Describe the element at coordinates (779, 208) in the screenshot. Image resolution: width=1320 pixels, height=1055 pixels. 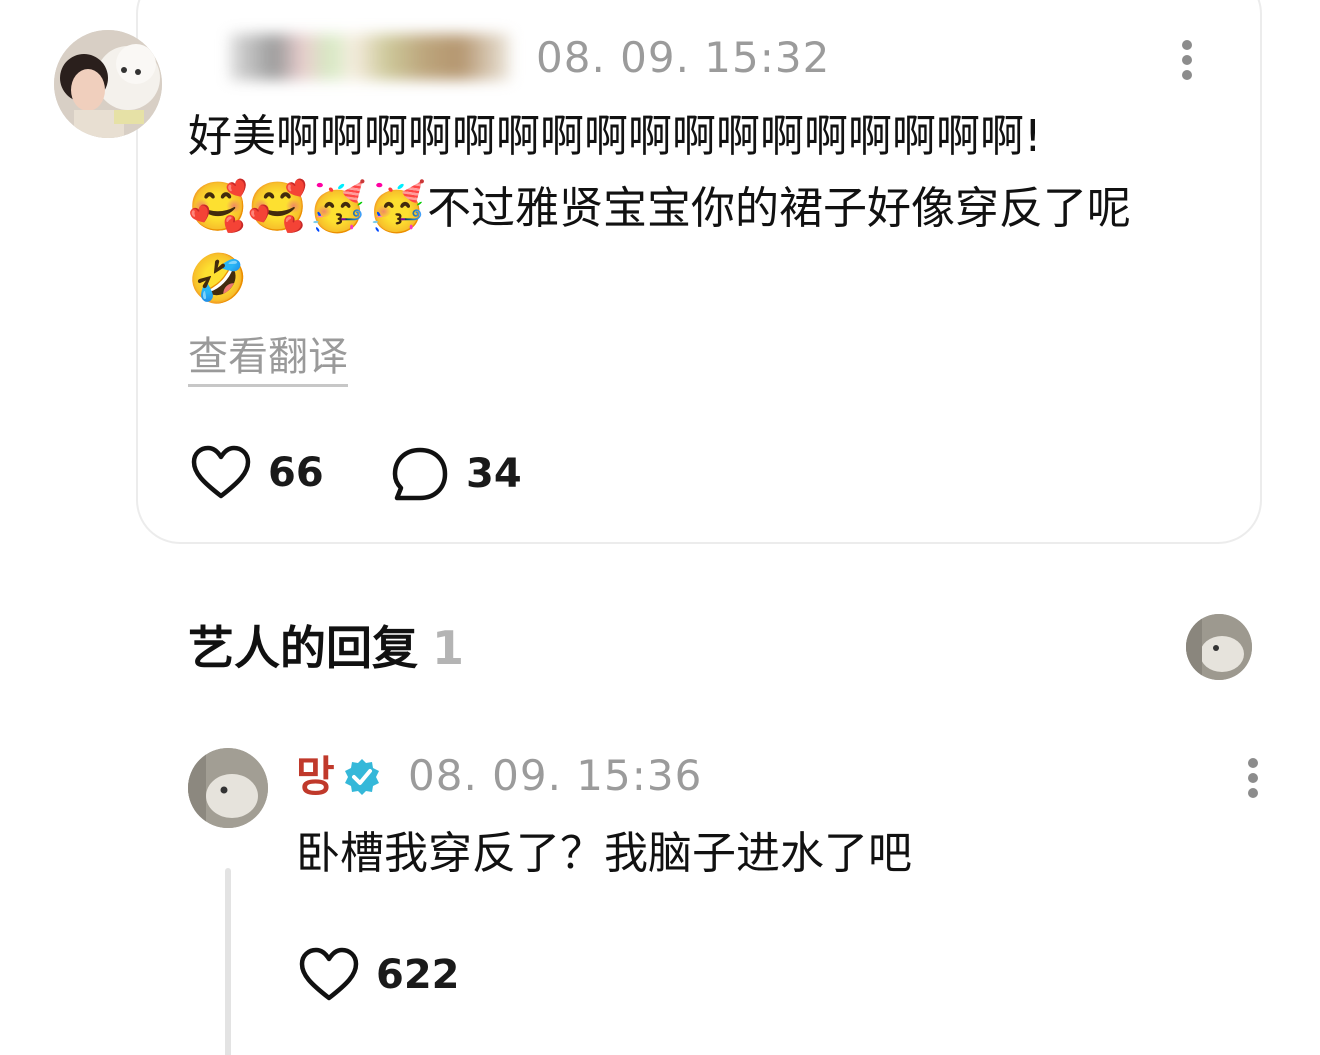
I see `fan-text-part2: 不过雅贤宝宝你的裙子好像穿反了呢` at that location.